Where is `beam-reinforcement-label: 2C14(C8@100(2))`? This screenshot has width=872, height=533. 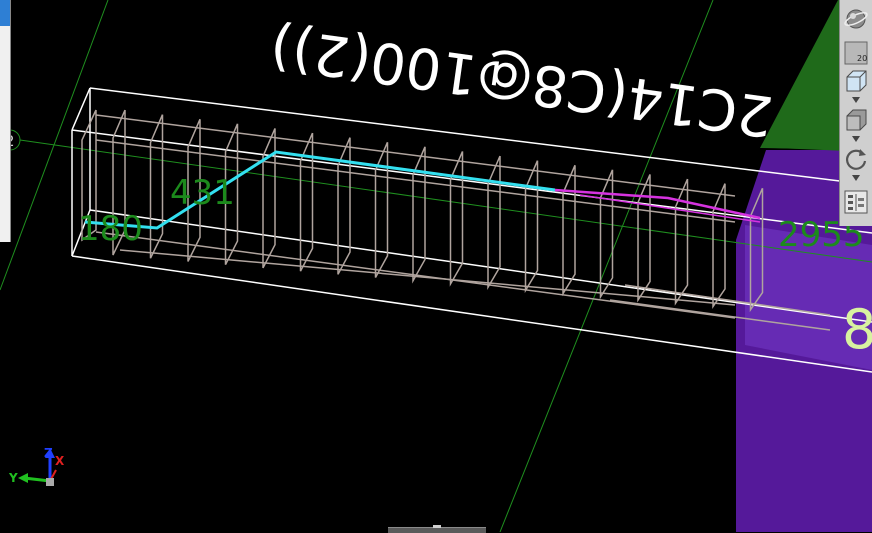 beam-reinforcement-label: 2C14(C8@100(2)) is located at coordinates (521, 81).